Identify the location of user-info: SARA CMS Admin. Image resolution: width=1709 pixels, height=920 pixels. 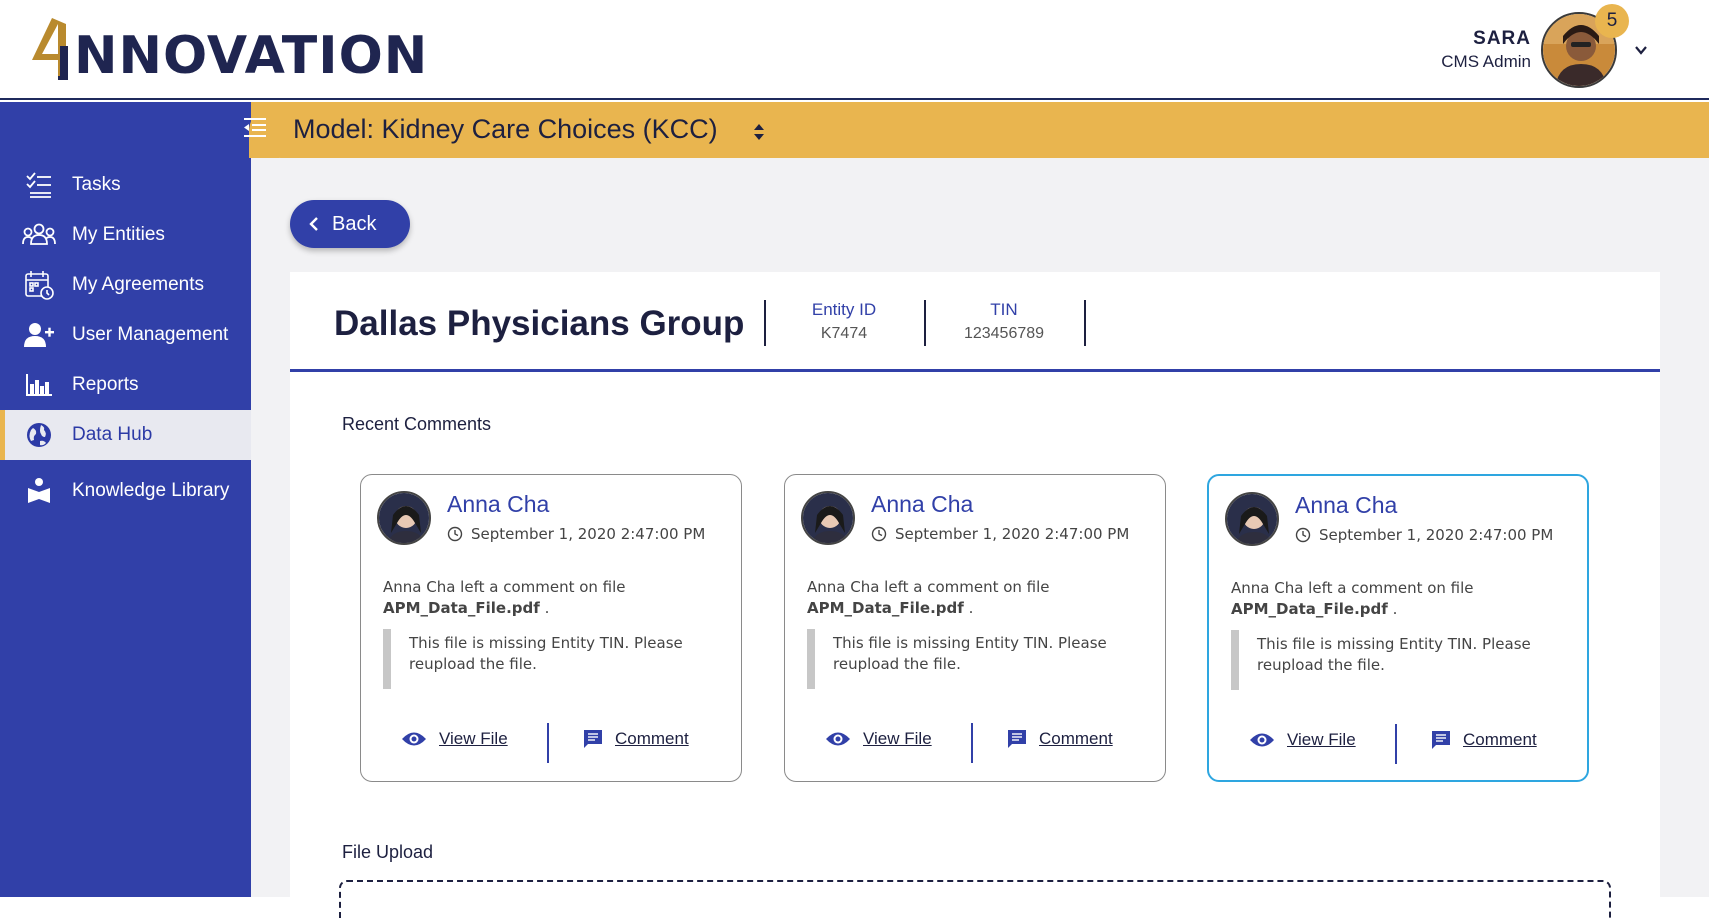
(1486, 50).